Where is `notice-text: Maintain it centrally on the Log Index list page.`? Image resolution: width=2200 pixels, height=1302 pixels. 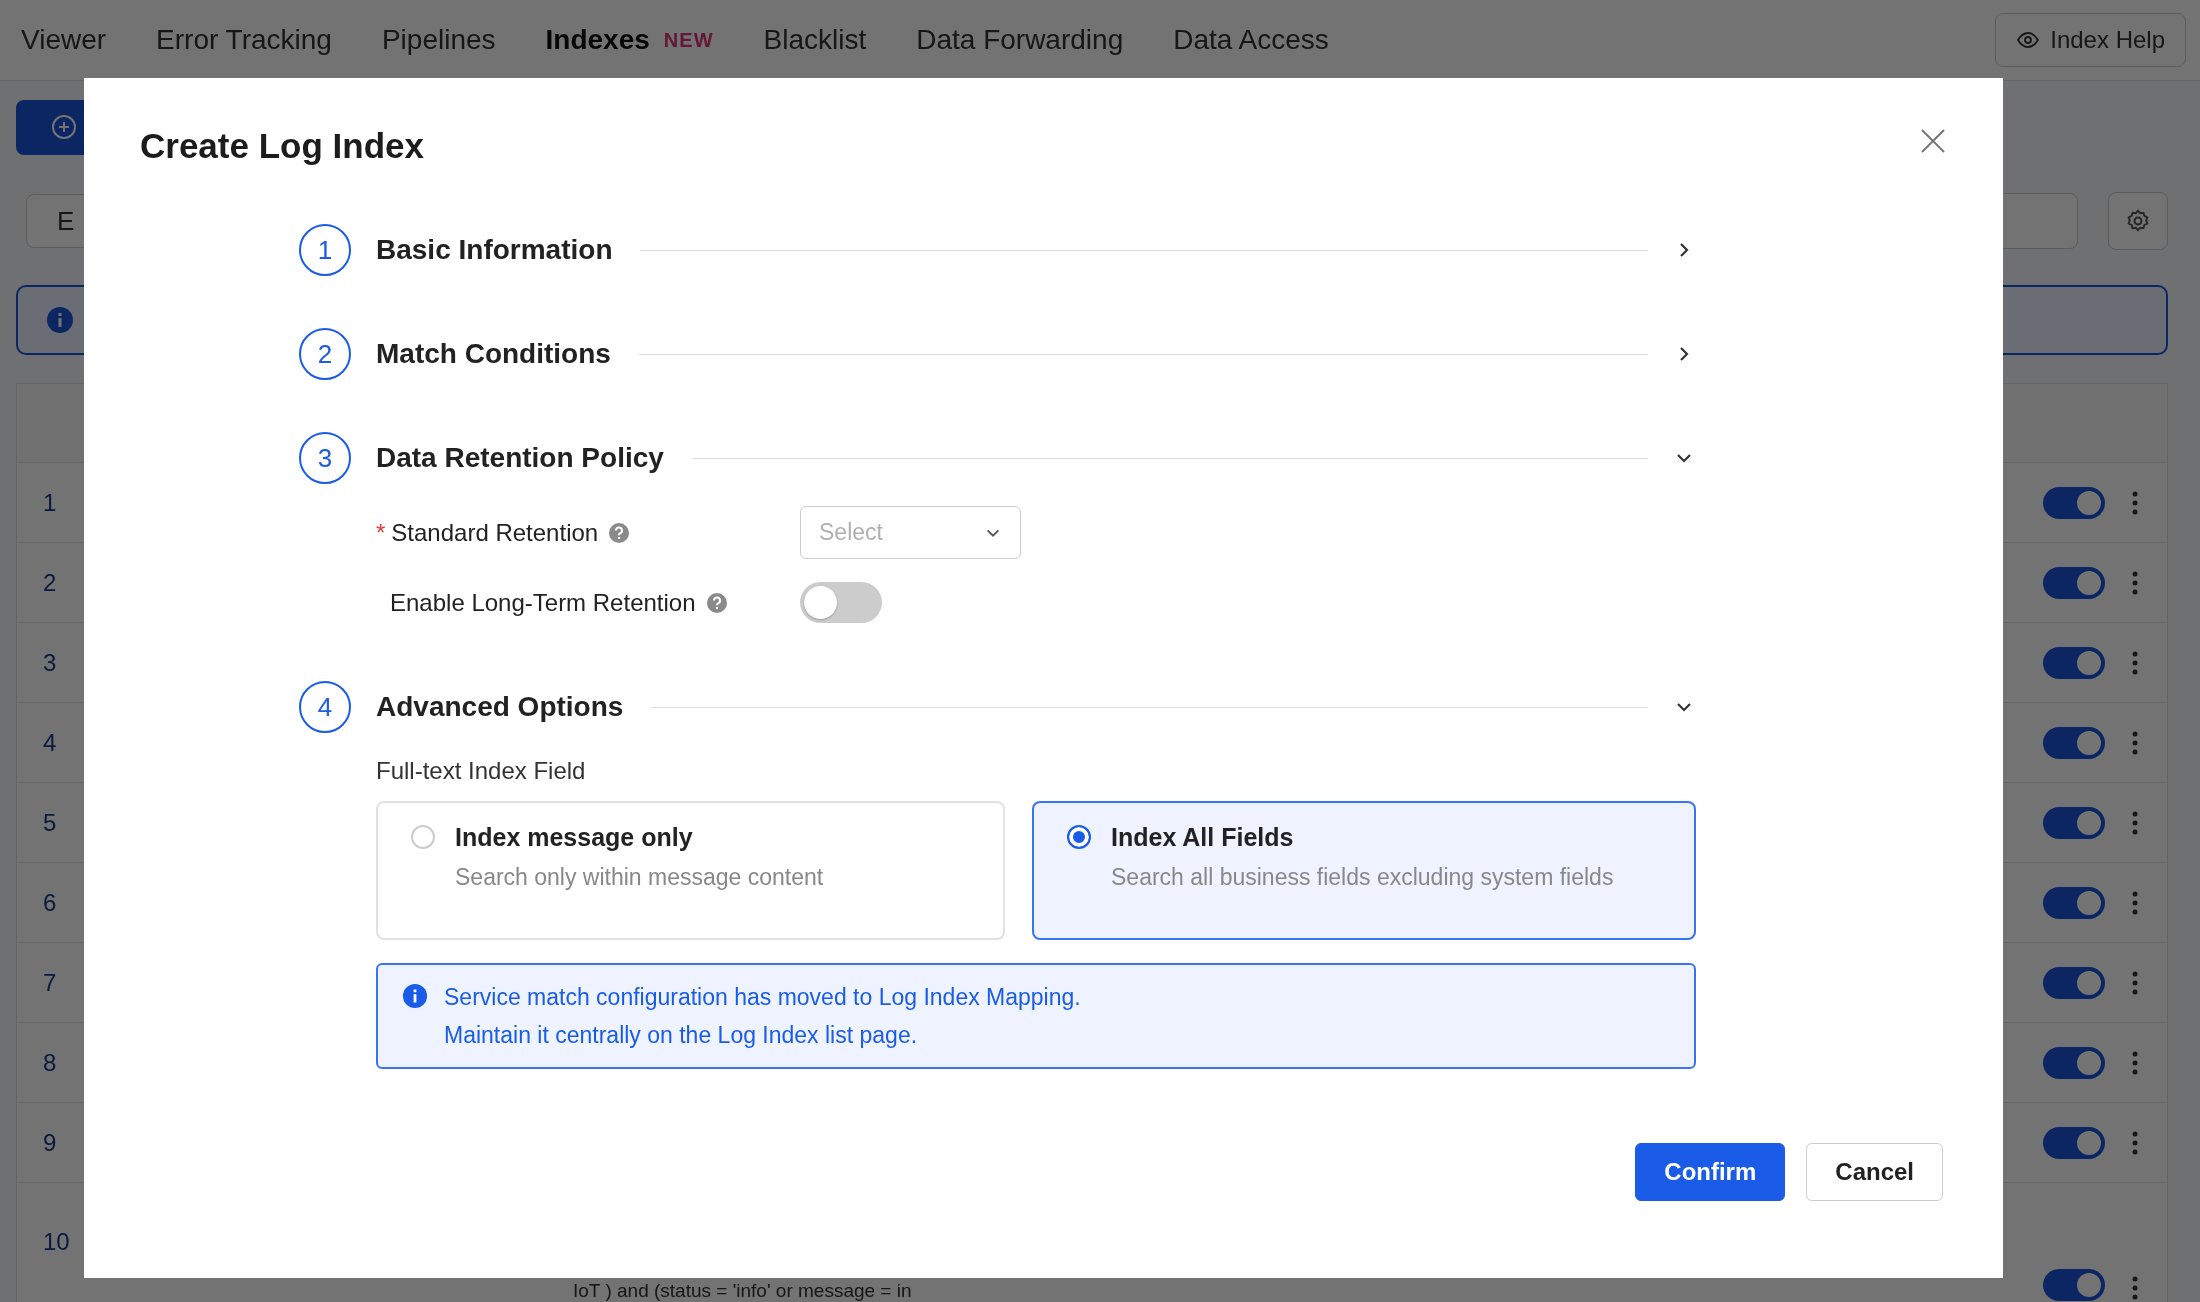
notice-text: Maintain it centrally on the Log Index list page. is located at coordinates (681, 1035).